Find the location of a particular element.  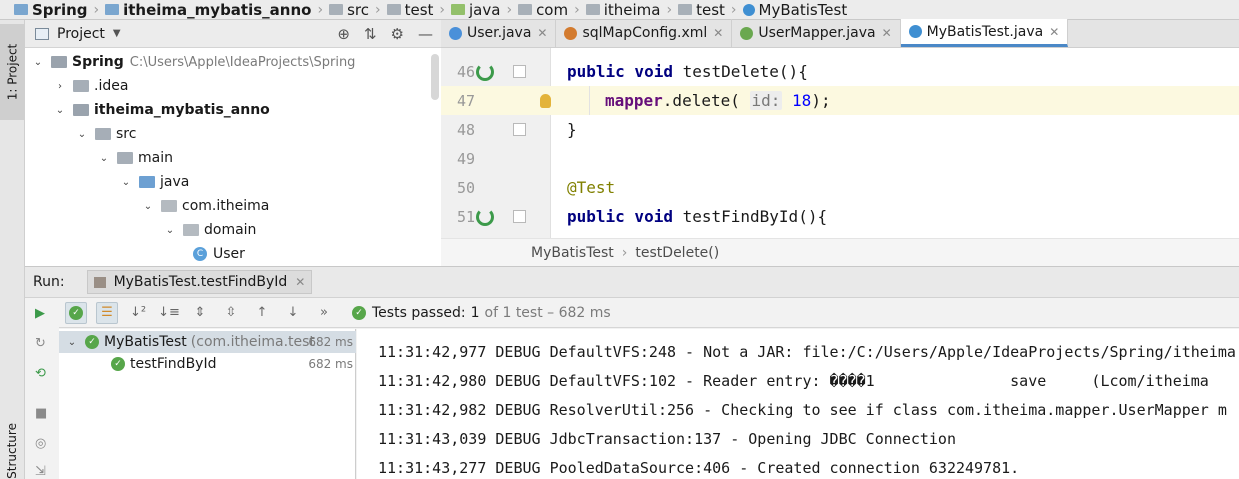

hide-icon: — is located at coordinates (425, 34).